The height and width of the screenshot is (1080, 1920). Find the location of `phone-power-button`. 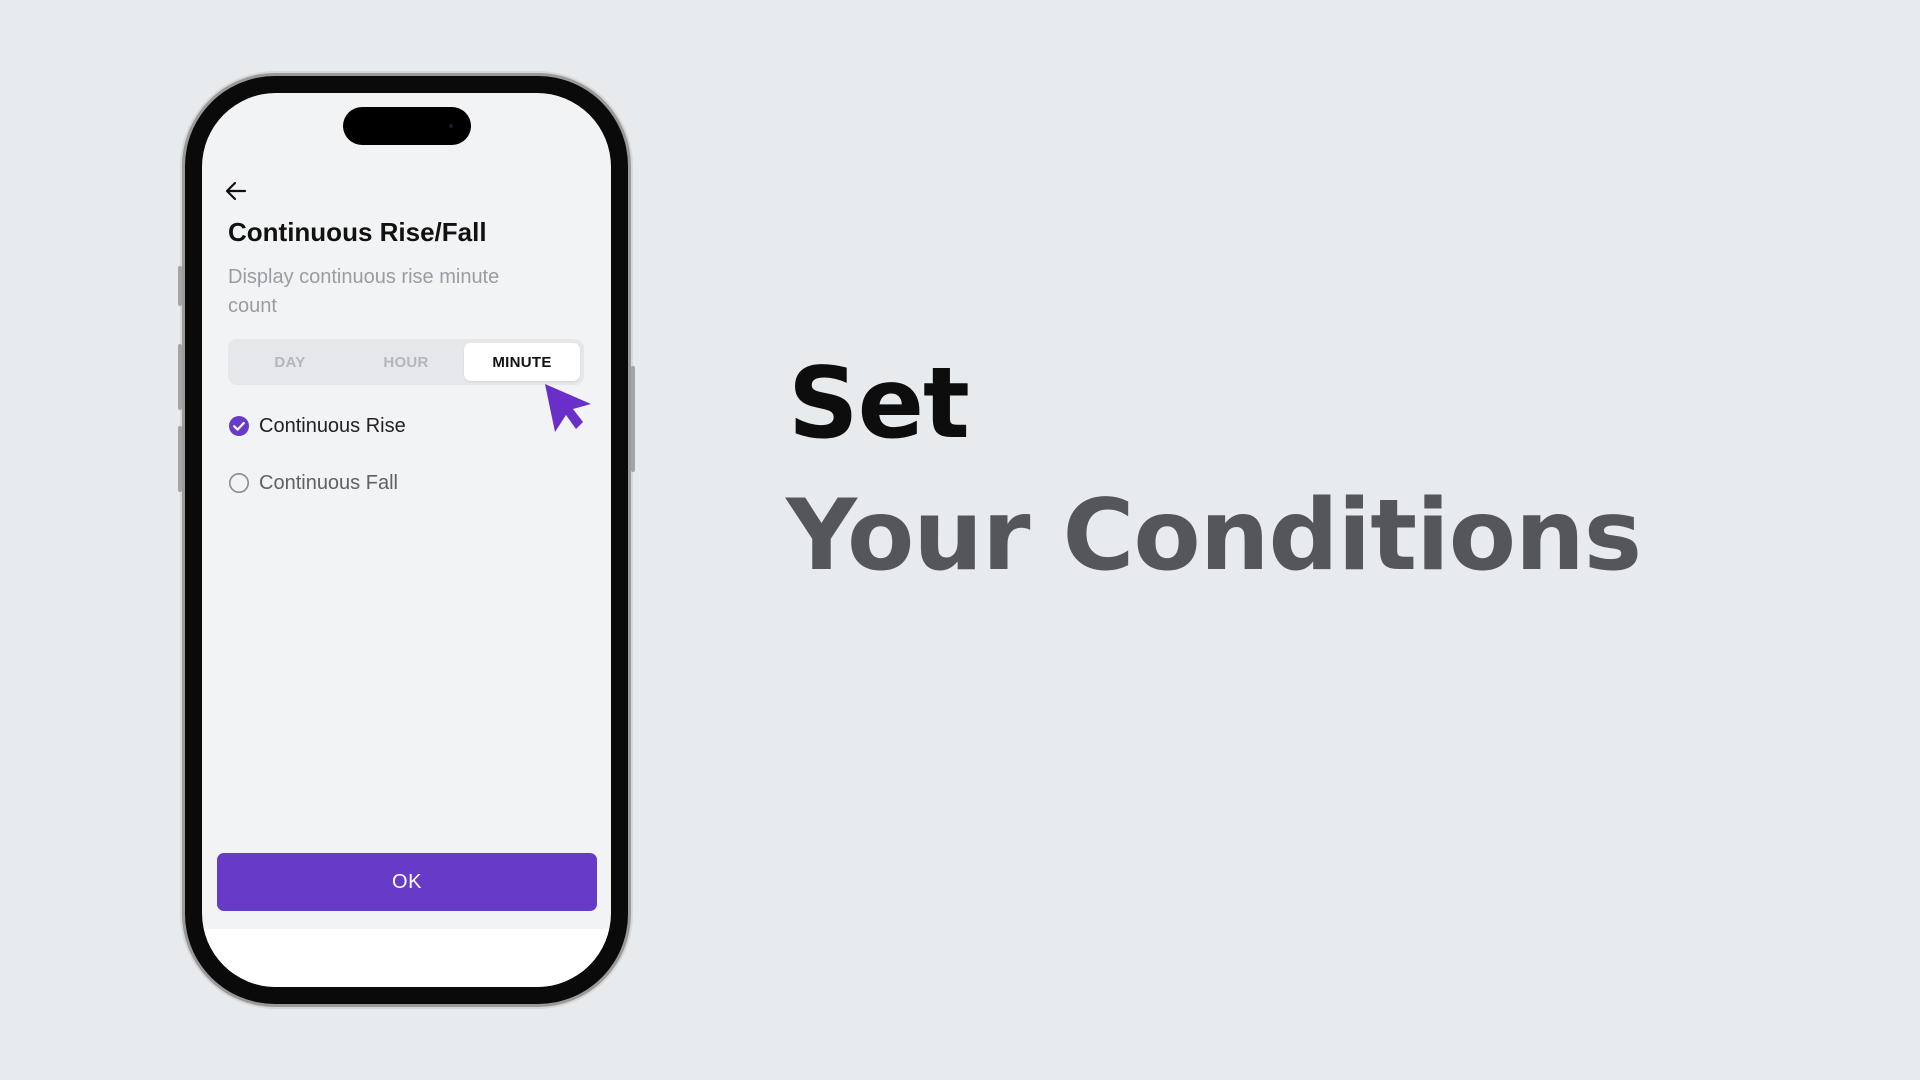

phone-power-button is located at coordinates (633, 419).